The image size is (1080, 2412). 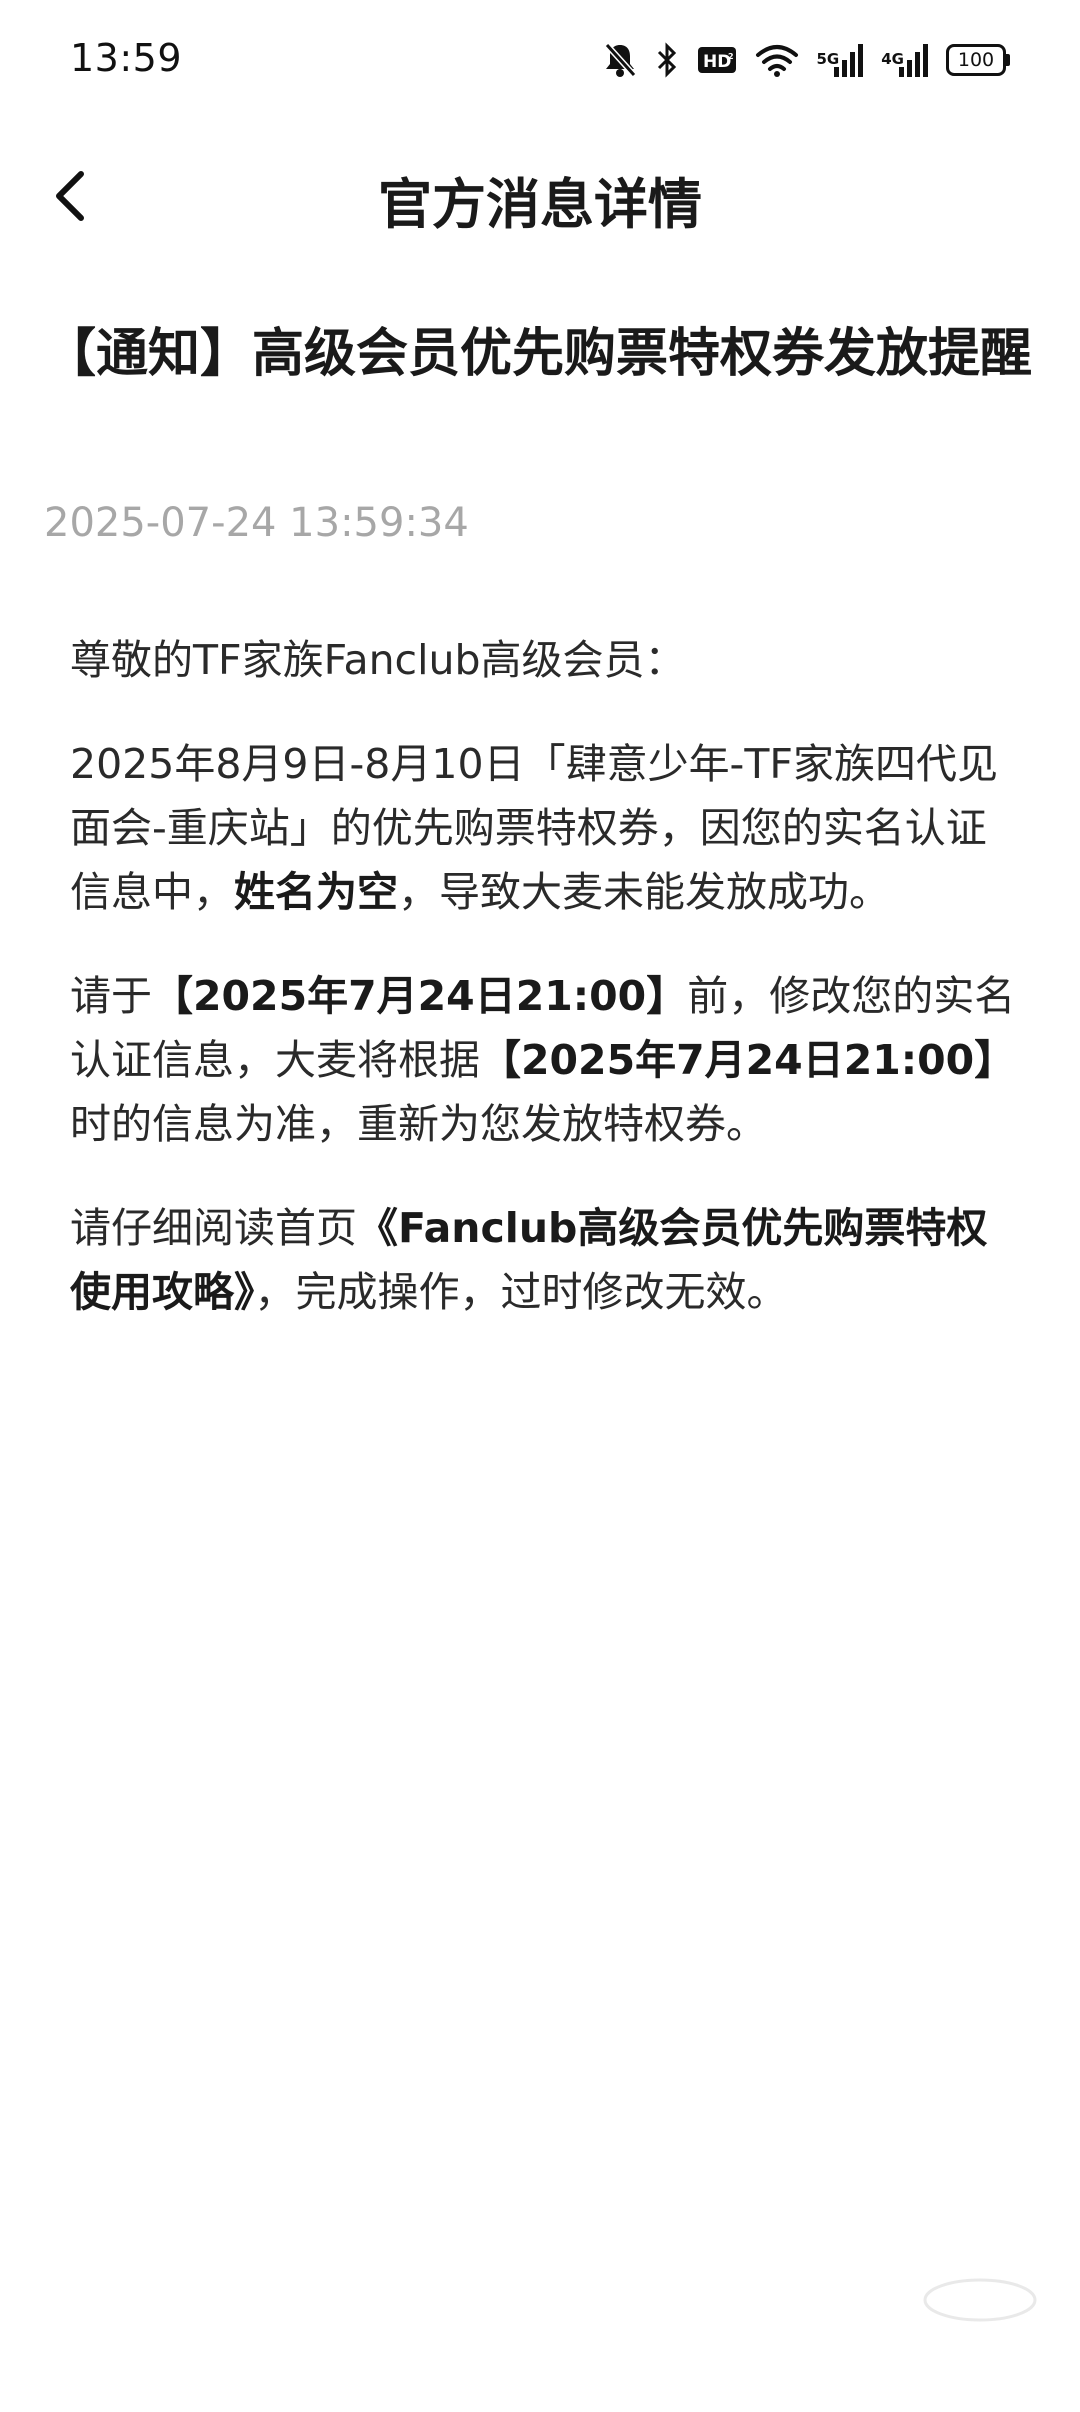 What do you see at coordinates (731, 56) in the screenshot?
I see `svg-text: 2` at bounding box center [731, 56].